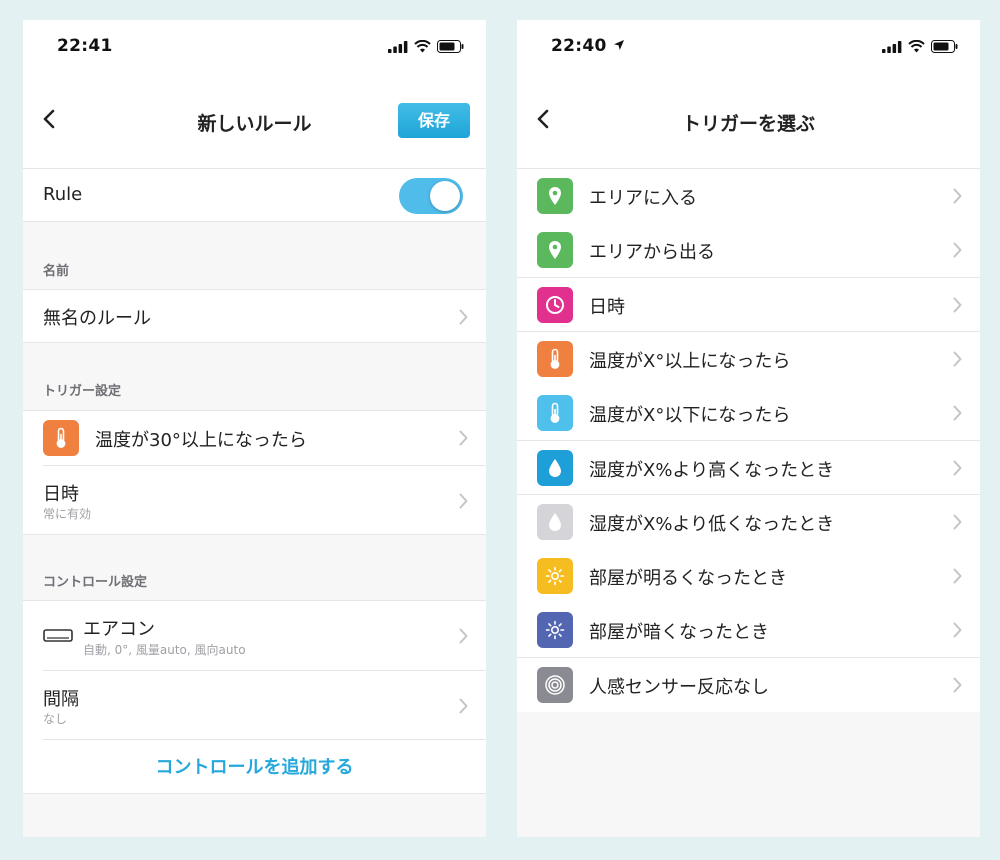 The width and height of the screenshot is (1000, 860). I want to click on interval-sub: なし, so click(55, 719).